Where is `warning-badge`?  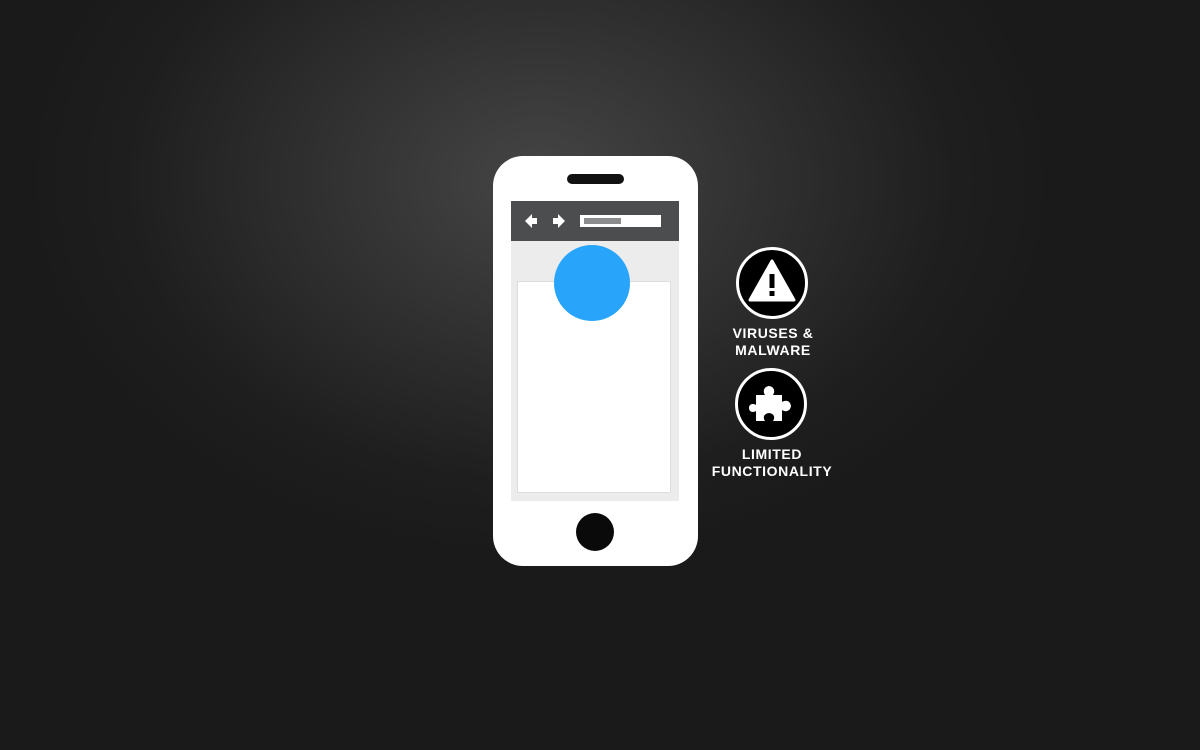 warning-badge is located at coordinates (772, 283).